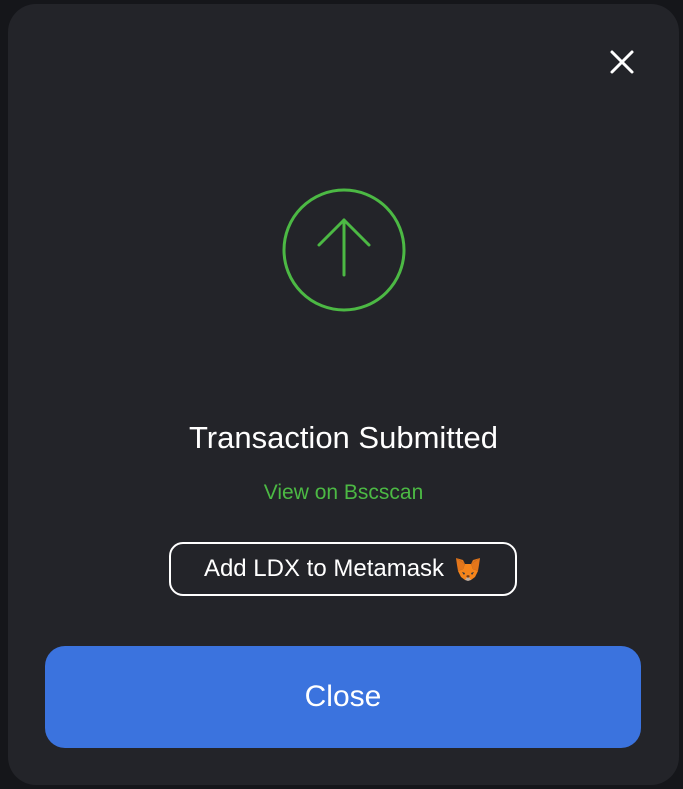 The image size is (683, 789). I want to click on close-icon, so click(622, 62).